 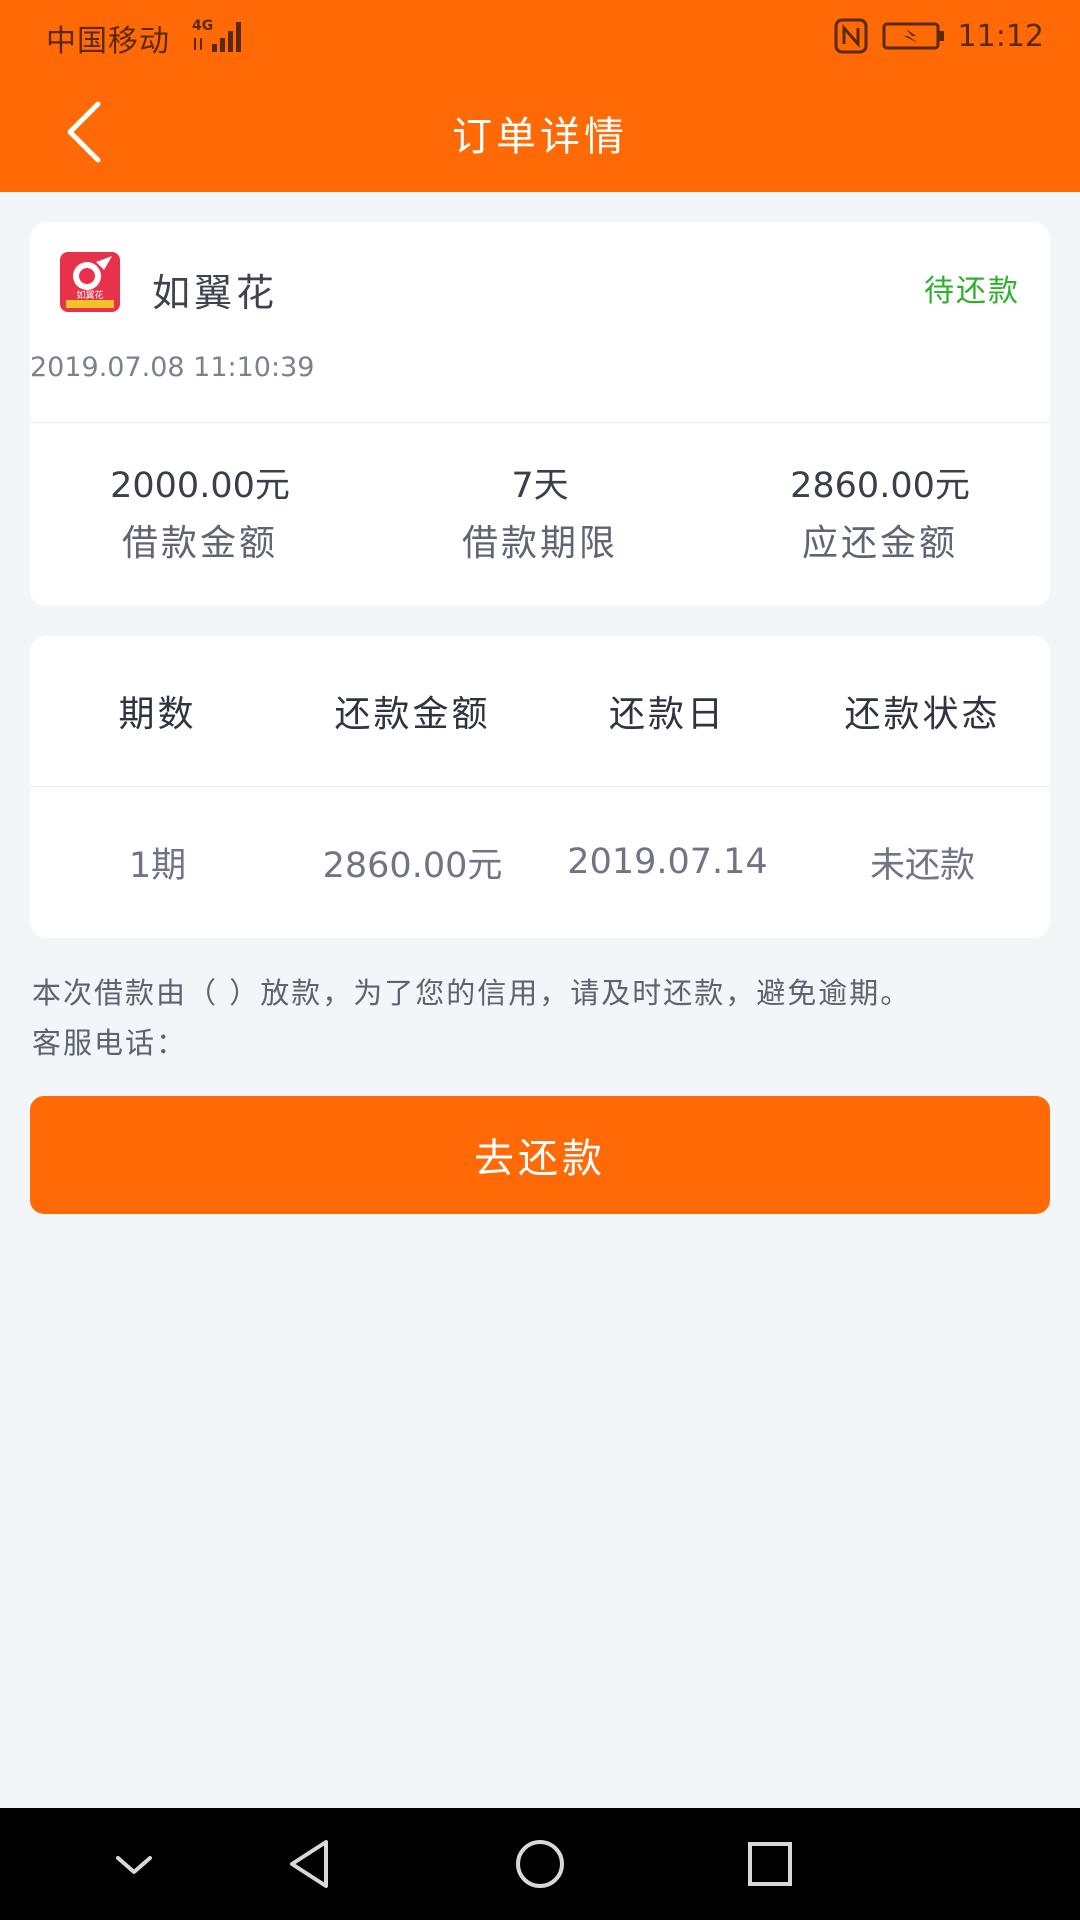 What do you see at coordinates (200, 486) in the screenshot?
I see `summary-value: 2000.00元` at bounding box center [200, 486].